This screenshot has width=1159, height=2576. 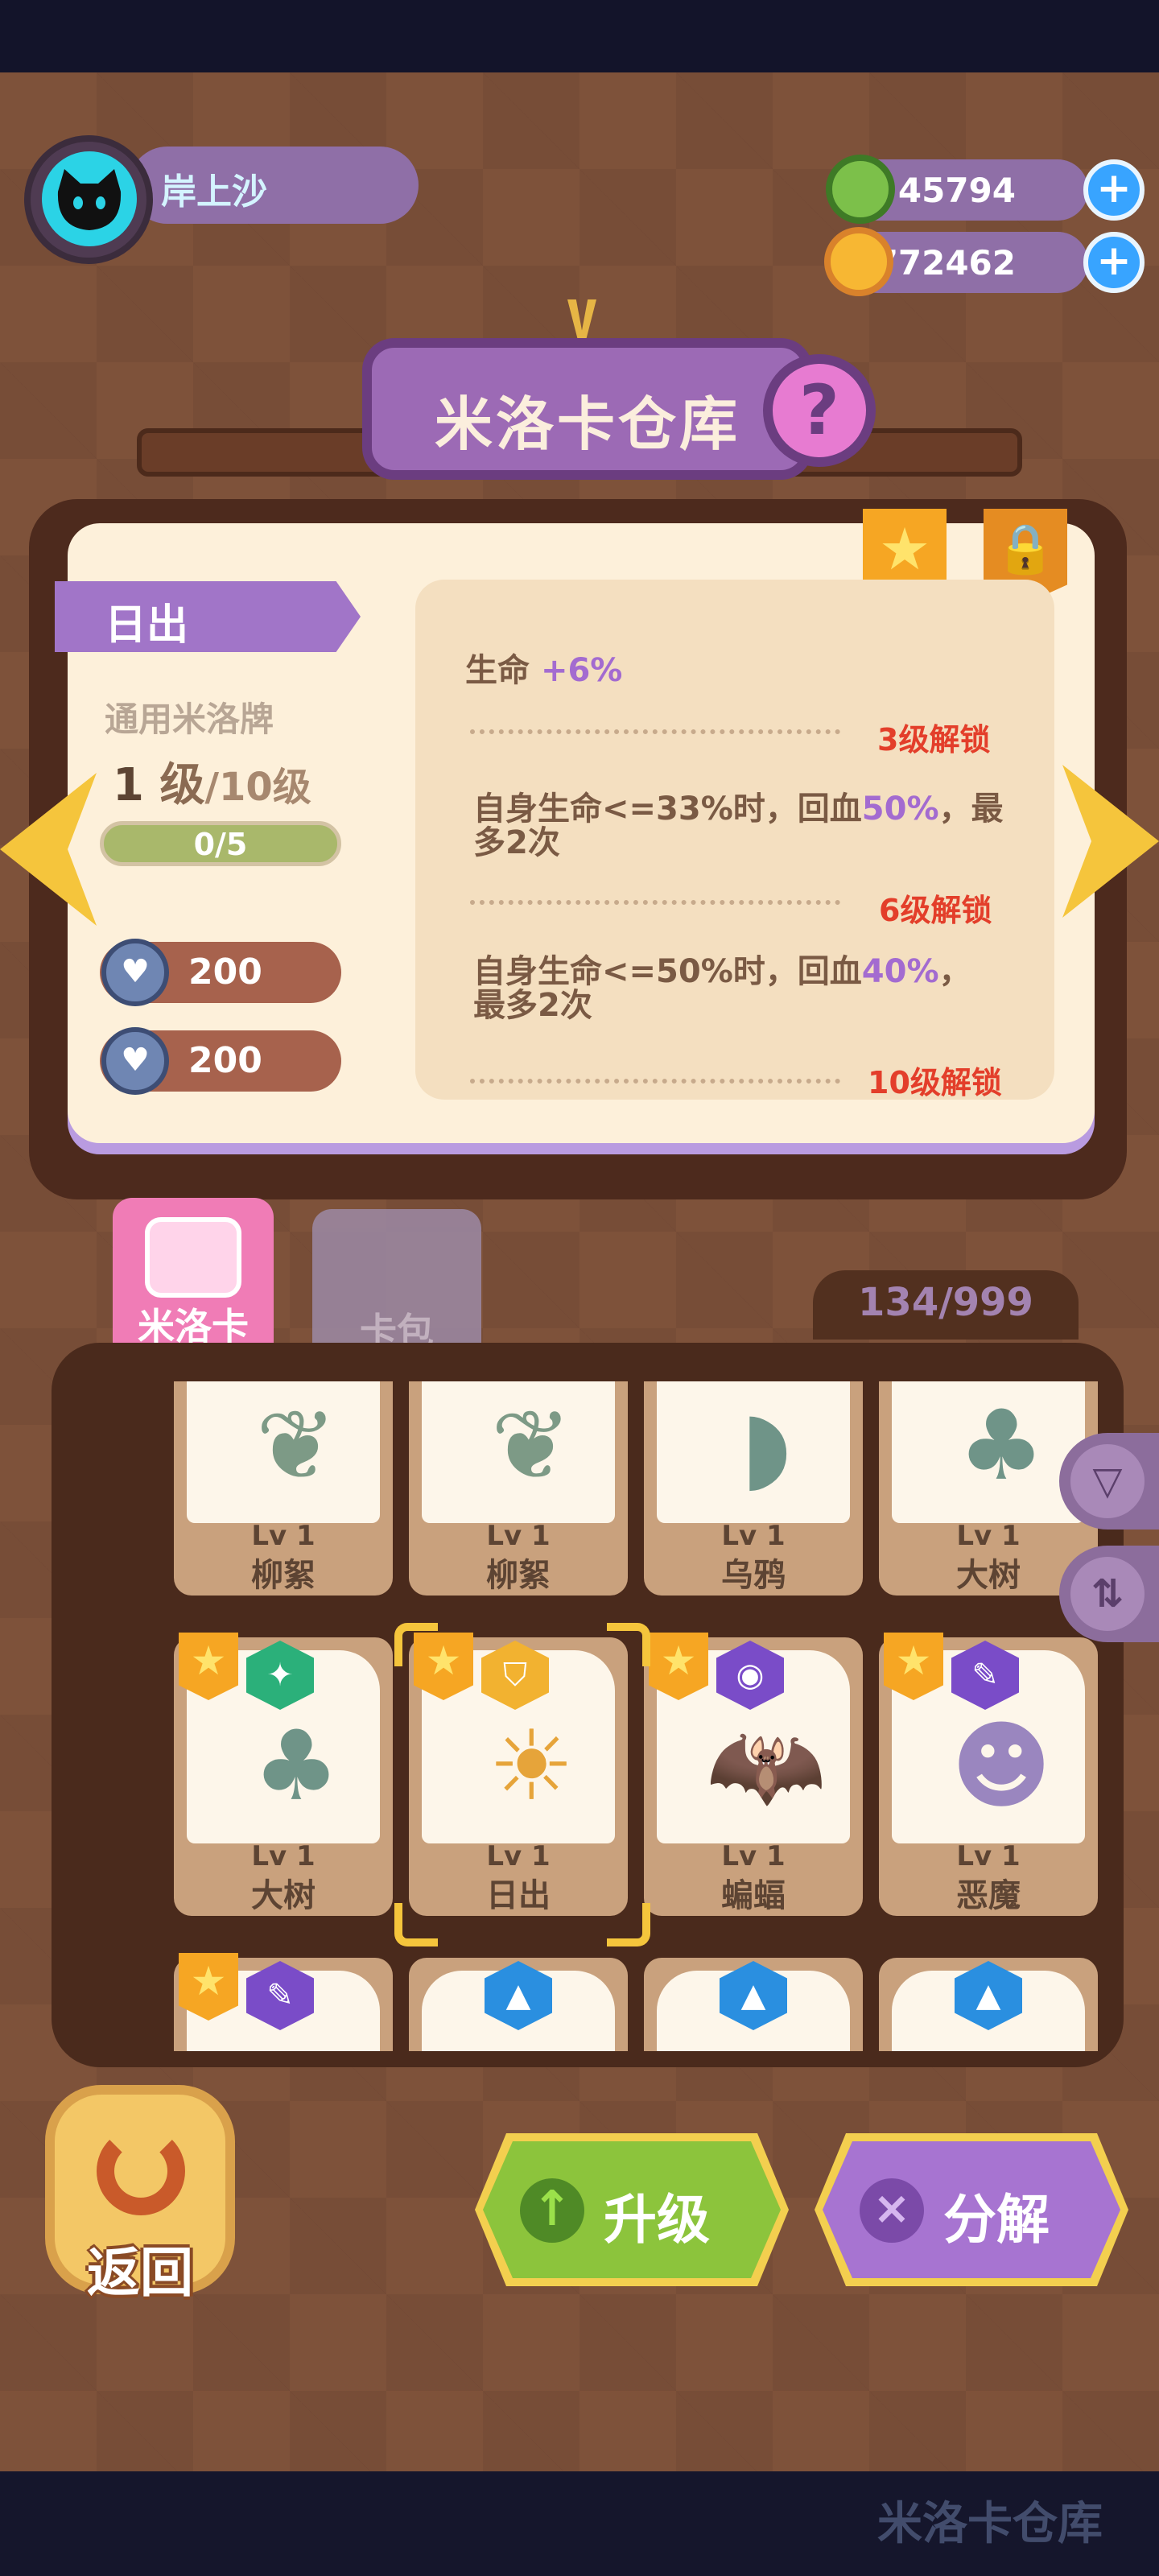 I want to click on inventory-count-text: 134/999, so click(x=945, y=1302).